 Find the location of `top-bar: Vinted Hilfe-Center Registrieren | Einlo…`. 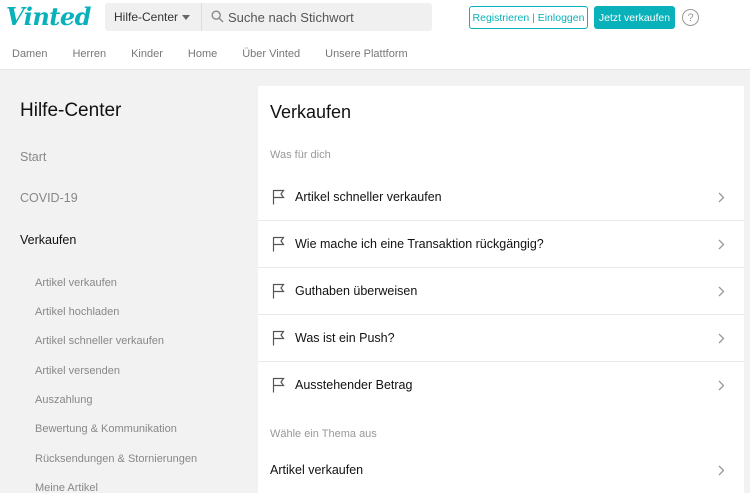

top-bar: Vinted Hilfe-Center Registrieren | Einlo… is located at coordinates (375, 19).